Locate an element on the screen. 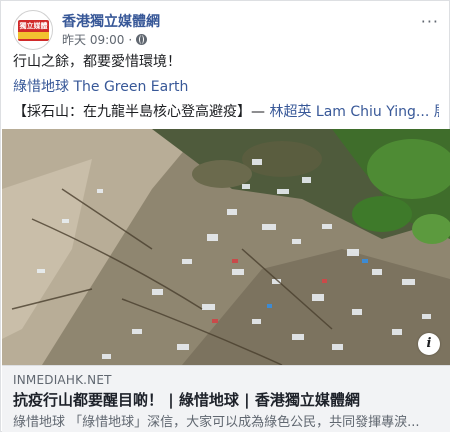 Image resolution: width=450 pixels, height=432 pixels. post-meta: 昨天 09:00 · is located at coordinates (105, 39).